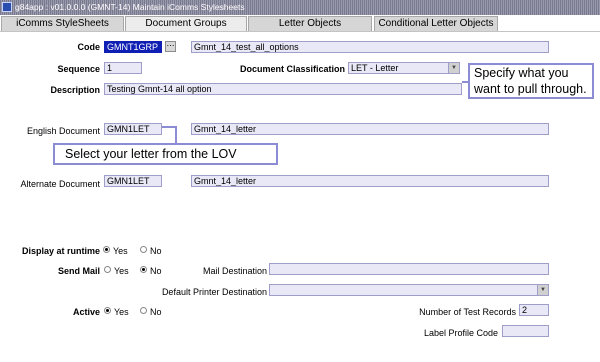 The height and width of the screenshot is (362, 600). I want to click on doc-class-label: Document Classification, so click(292, 69).